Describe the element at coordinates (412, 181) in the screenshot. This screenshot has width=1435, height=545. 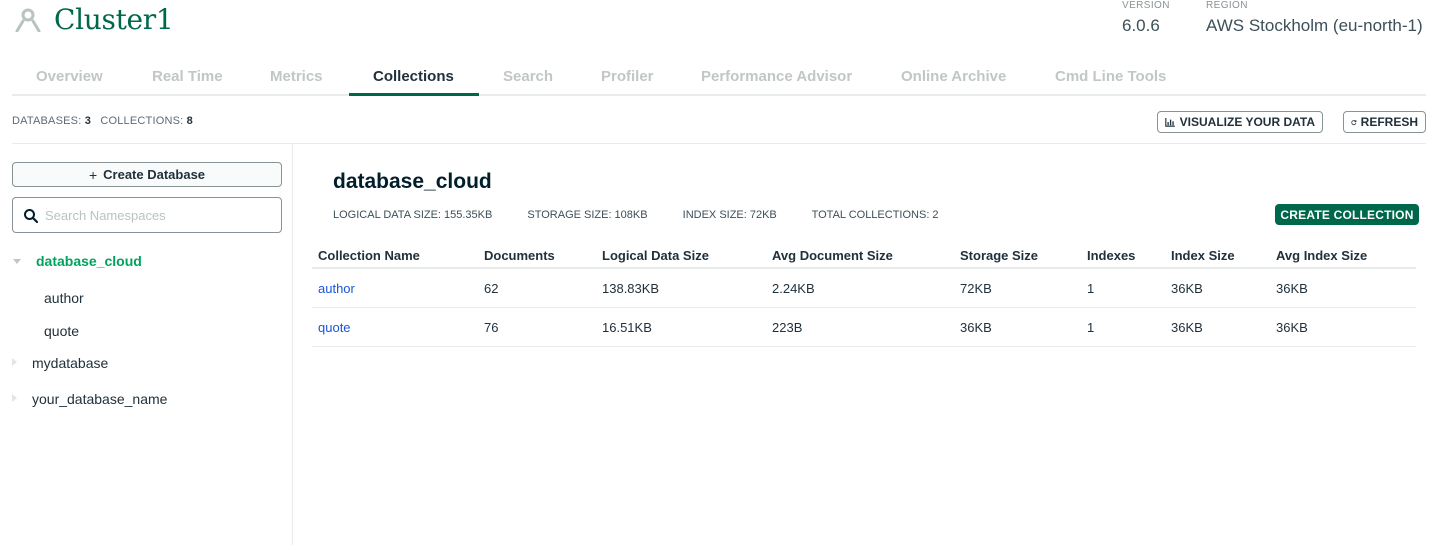
I see `database-title: database_cloud` at that location.